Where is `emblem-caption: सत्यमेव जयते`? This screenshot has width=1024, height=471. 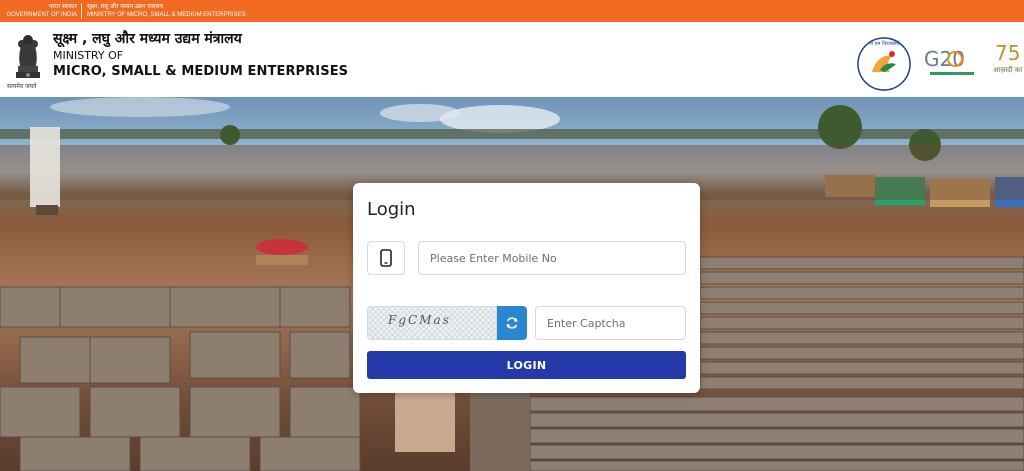
emblem-caption: सत्यमेव जयते is located at coordinates (22, 86).